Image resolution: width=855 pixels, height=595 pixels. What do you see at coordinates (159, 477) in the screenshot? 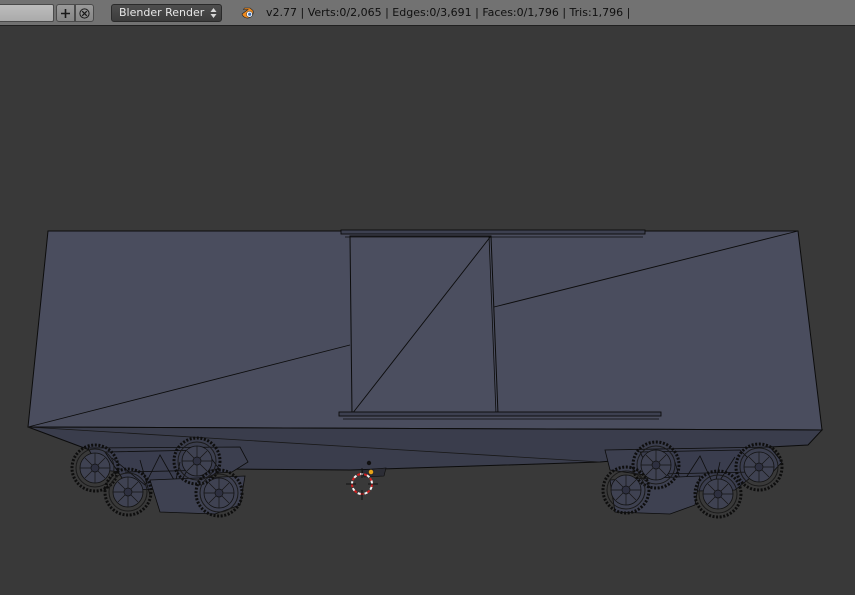
I see `left-bogie-mesh` at bounding box center [159, 477].